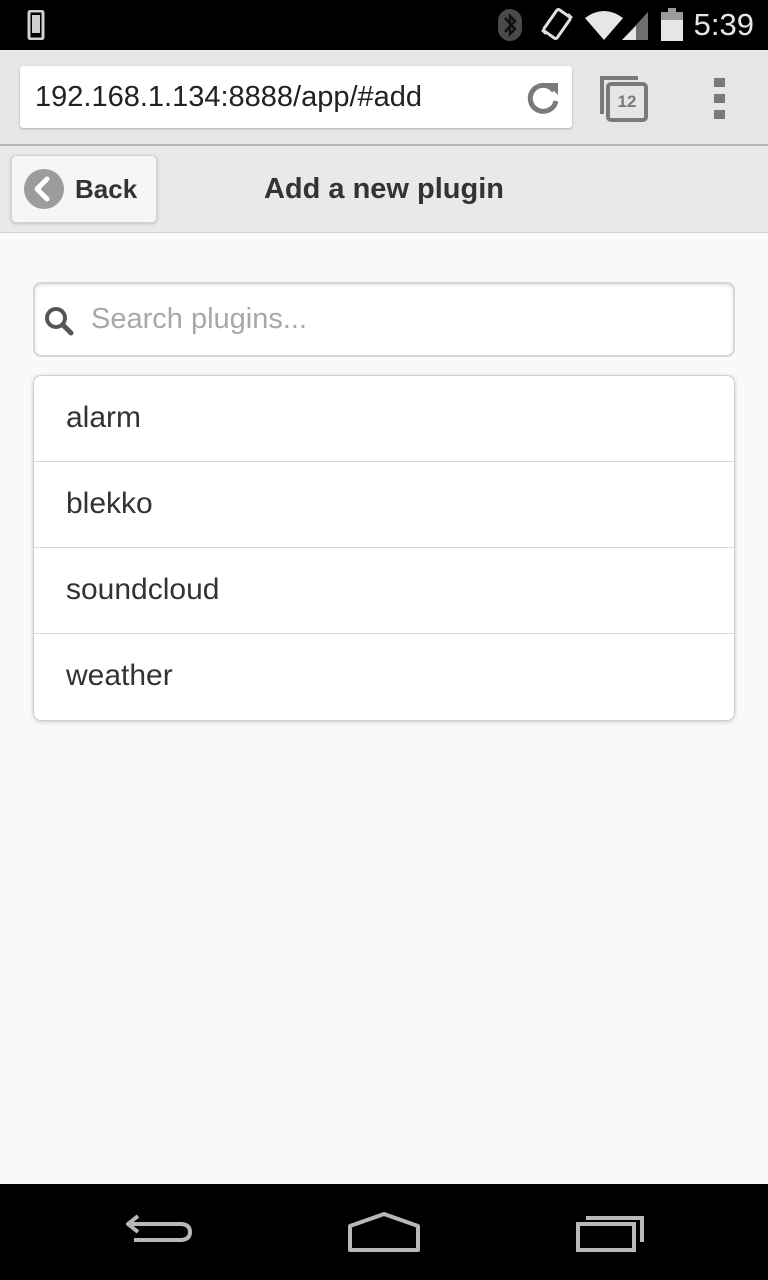 The width and height of the screenshot is (768, 1280). I want to click on wifi-icon, so click(604, 25).